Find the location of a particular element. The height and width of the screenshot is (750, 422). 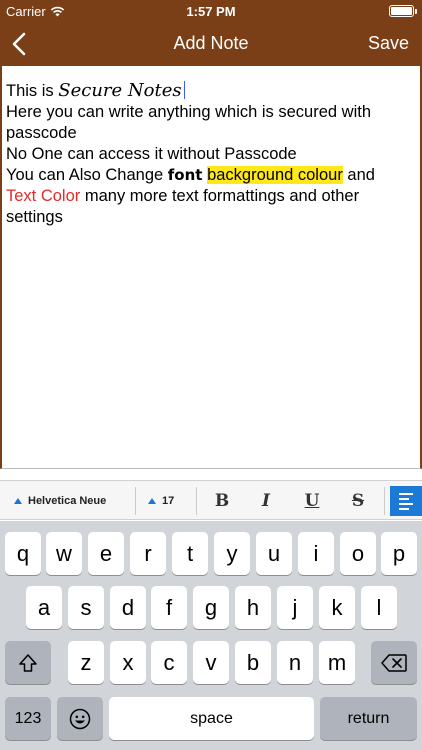

note-line-1: This is Secure Notes is located at coordinates (211, 91).